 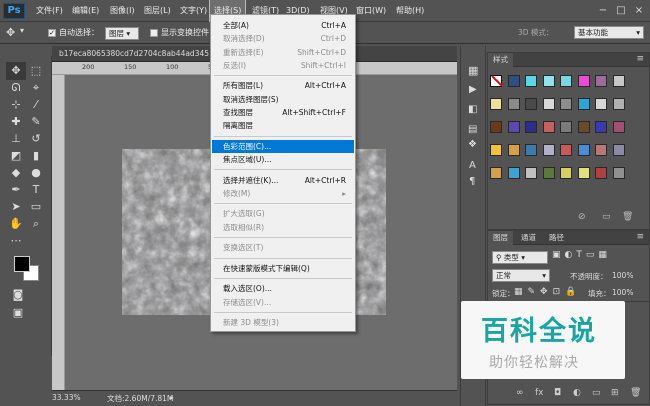 I want to click on tool-preset-chevron-icon: ▾, so click(x=22, y=30).